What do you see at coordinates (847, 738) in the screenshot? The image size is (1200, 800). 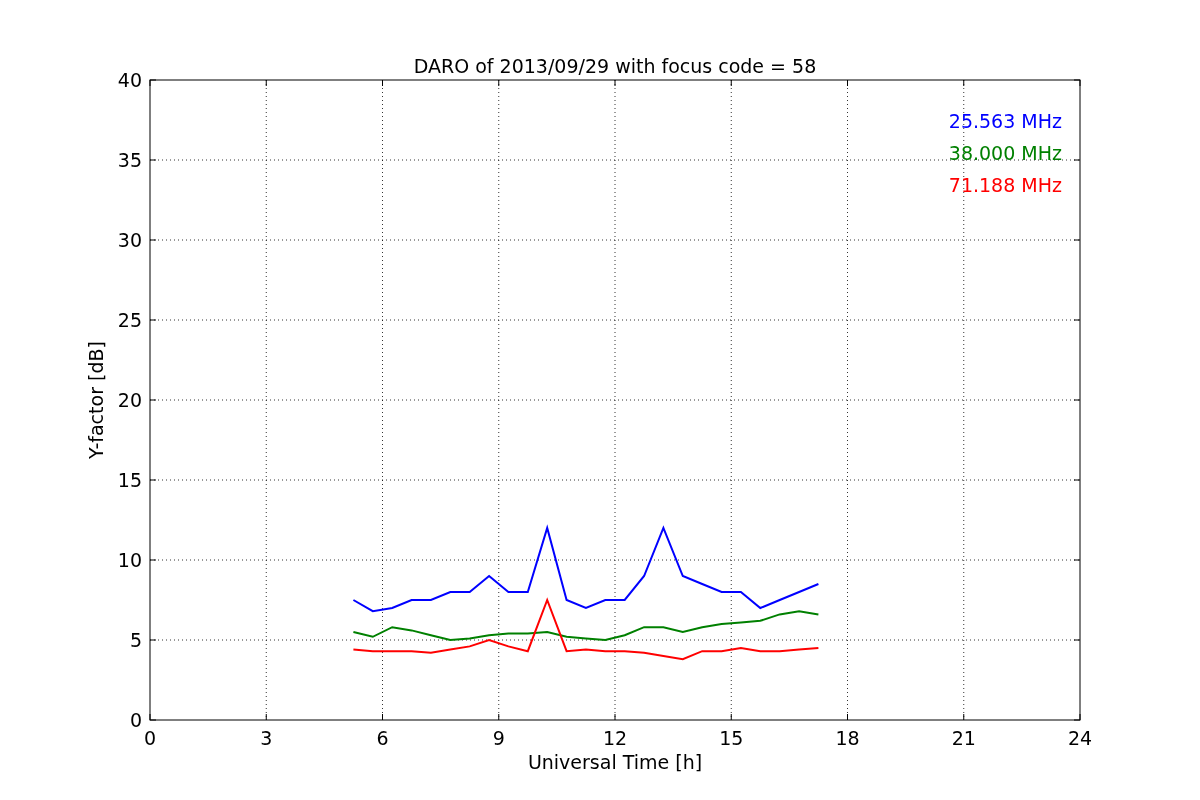 I see `axis-tick-label: 18` at bounding box center [847, 738].